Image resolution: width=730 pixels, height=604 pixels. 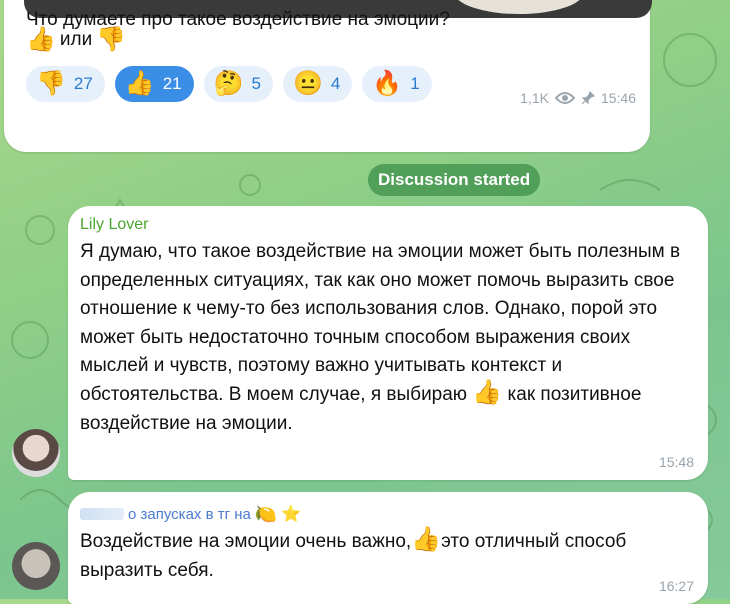 I want to click on post-meta: 1,1K 15:46, so click(x=578, y=98).